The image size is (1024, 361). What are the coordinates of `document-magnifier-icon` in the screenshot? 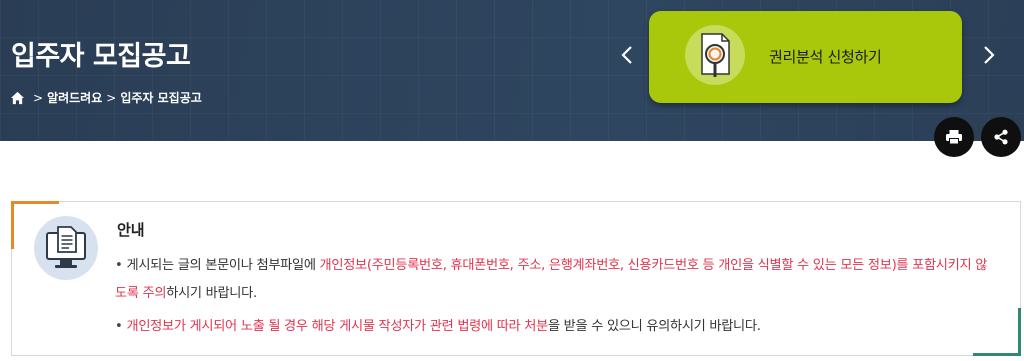 It's located at (715, 55).